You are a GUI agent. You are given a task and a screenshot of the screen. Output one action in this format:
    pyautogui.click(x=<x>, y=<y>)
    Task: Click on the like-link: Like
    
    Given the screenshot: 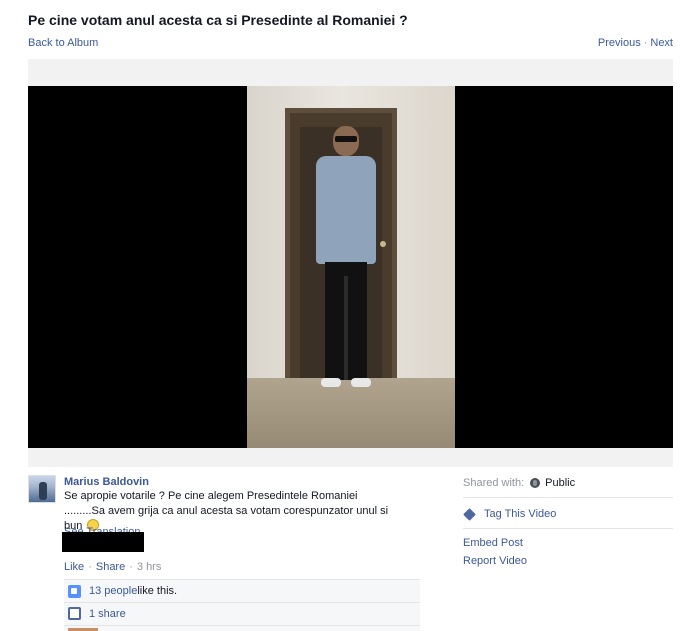 What is the action you would take?
    pyautogui.click(x=74, y=567)
    